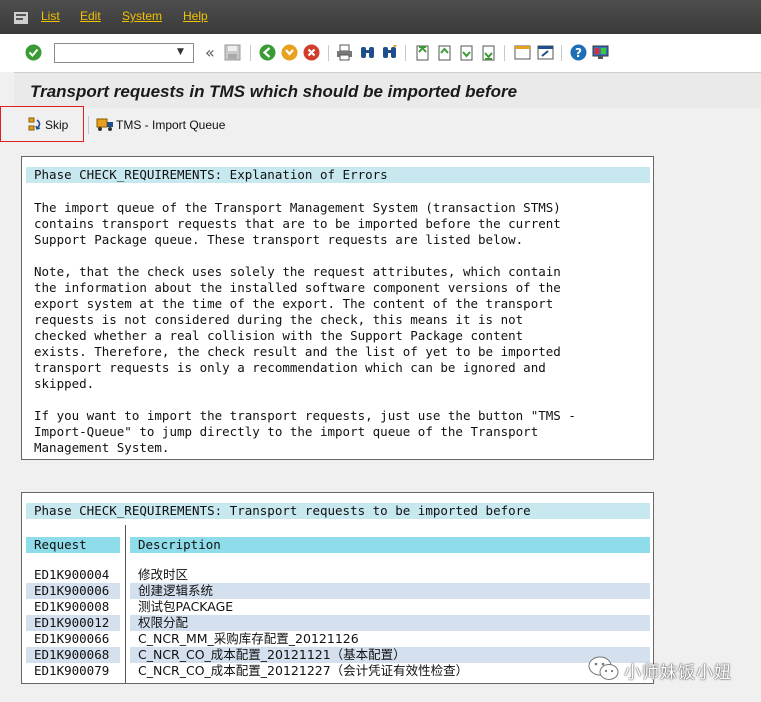  Describe the element at coordinates (337, 575) in the screenshot. I see `table-row: ED1K900004 修改时区` at that location.